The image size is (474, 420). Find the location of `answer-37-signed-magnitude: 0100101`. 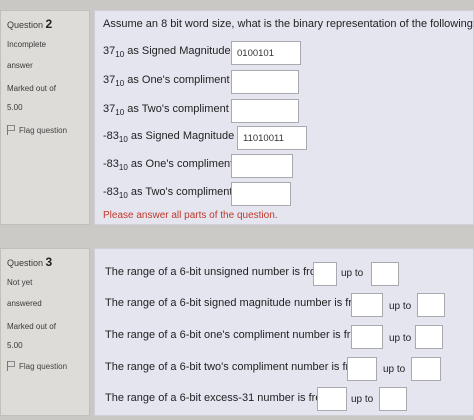

answer-37-signed-magnitude: 0100101 is located at coordinates (266, 53).